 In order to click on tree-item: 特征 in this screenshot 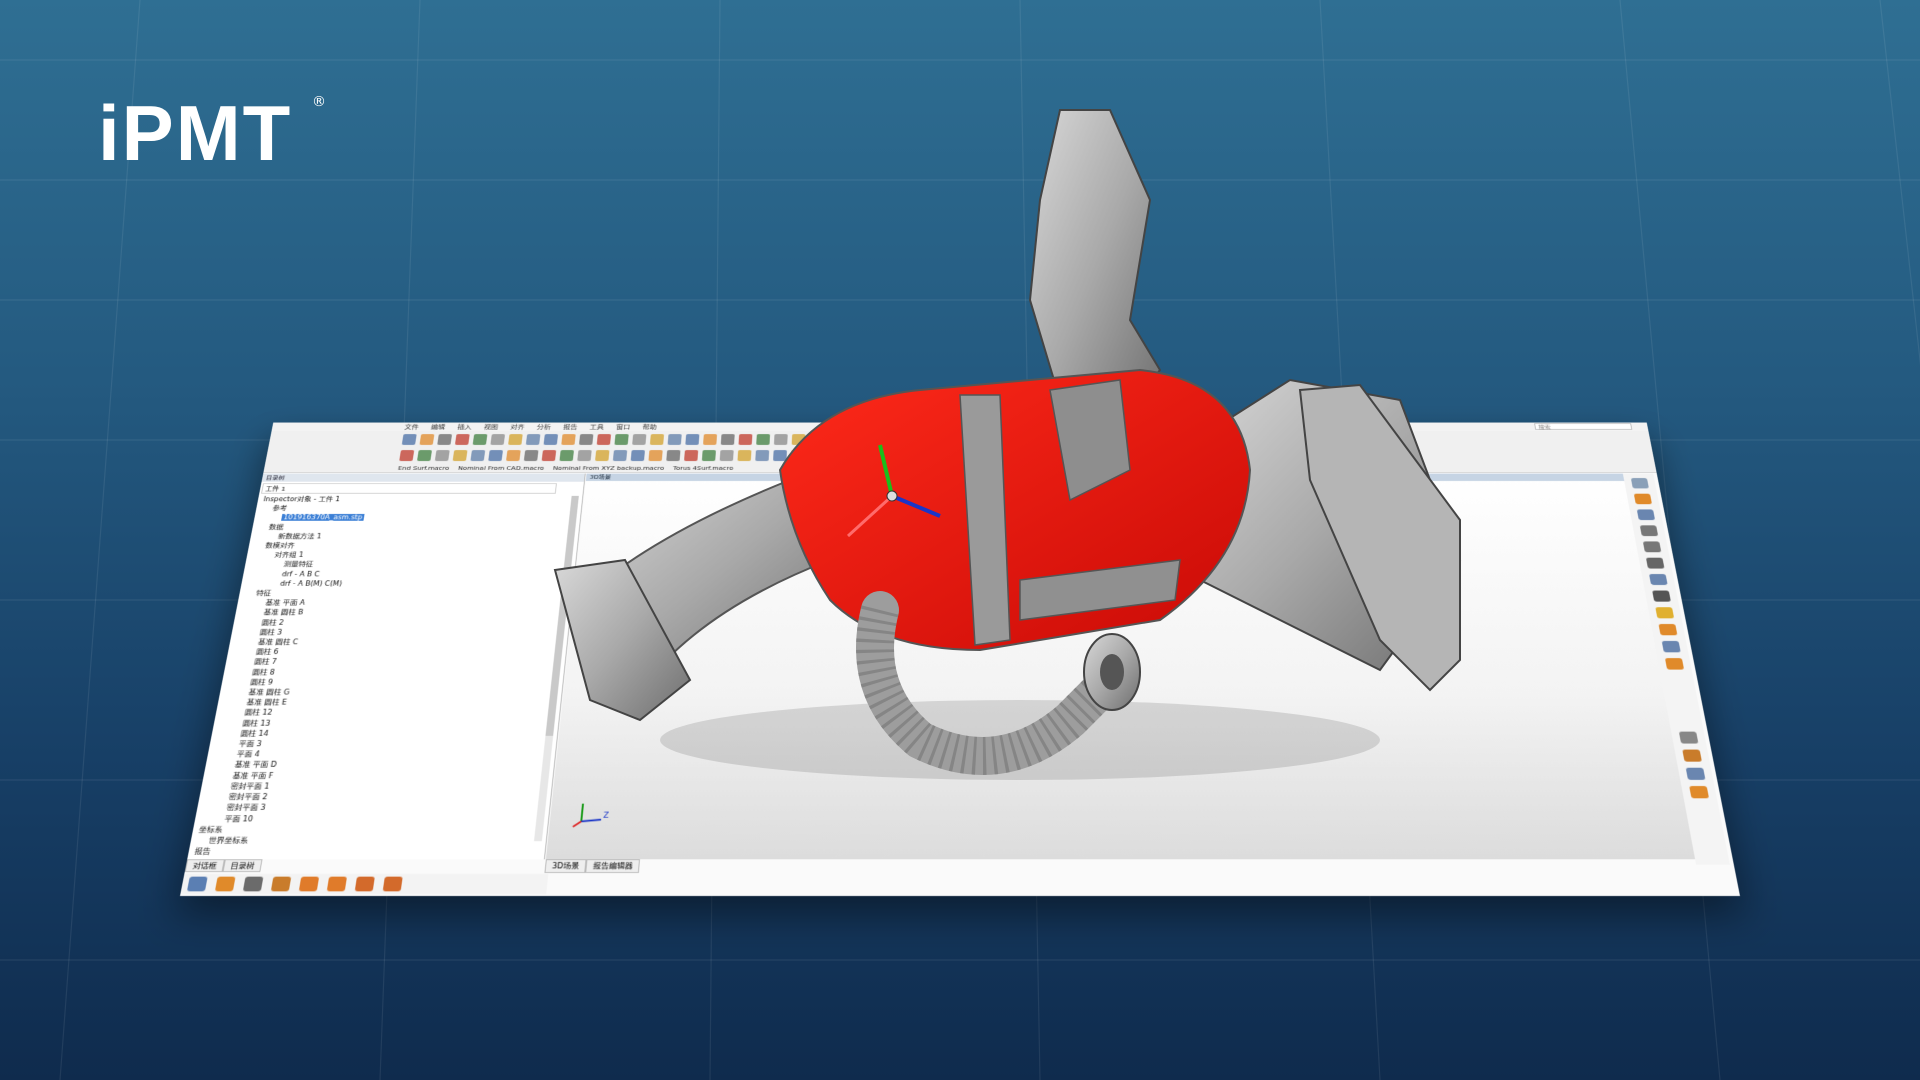, I will do `click(408, 594)`.